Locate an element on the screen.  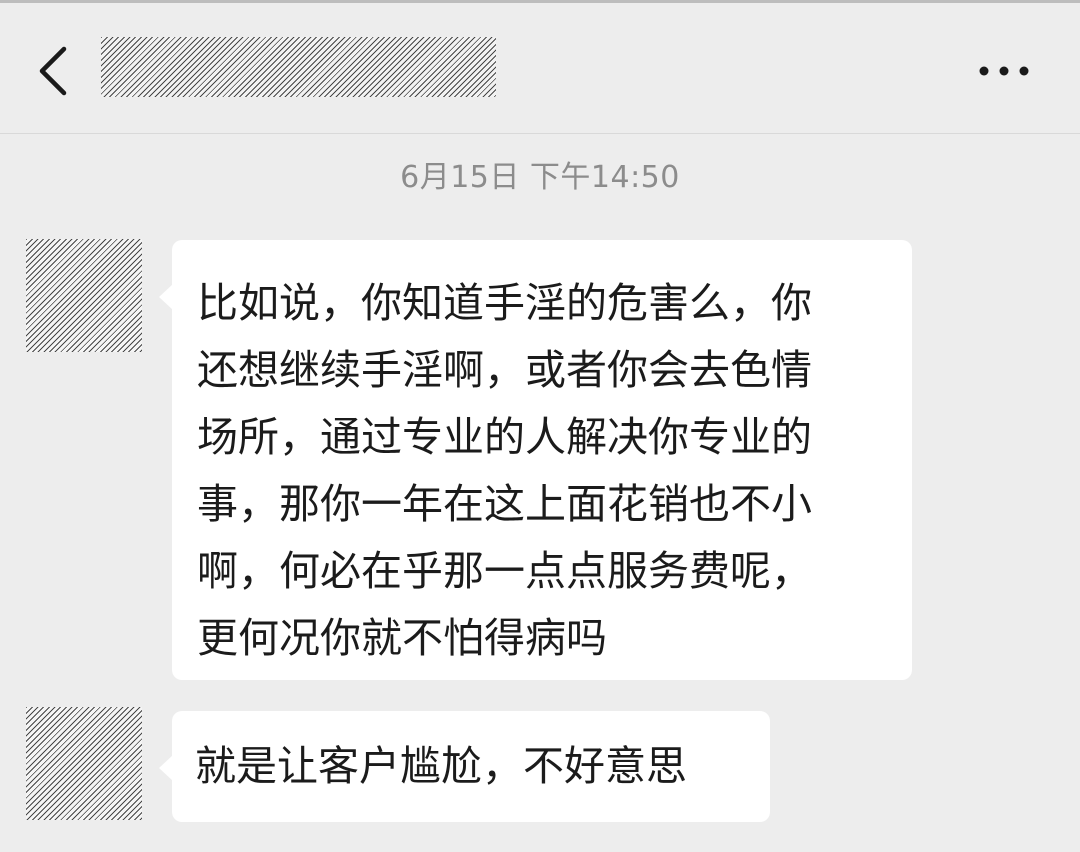
message-text-line: 还想继续手淫啊，或者你会去色情 is located at coordinates (504, 370).